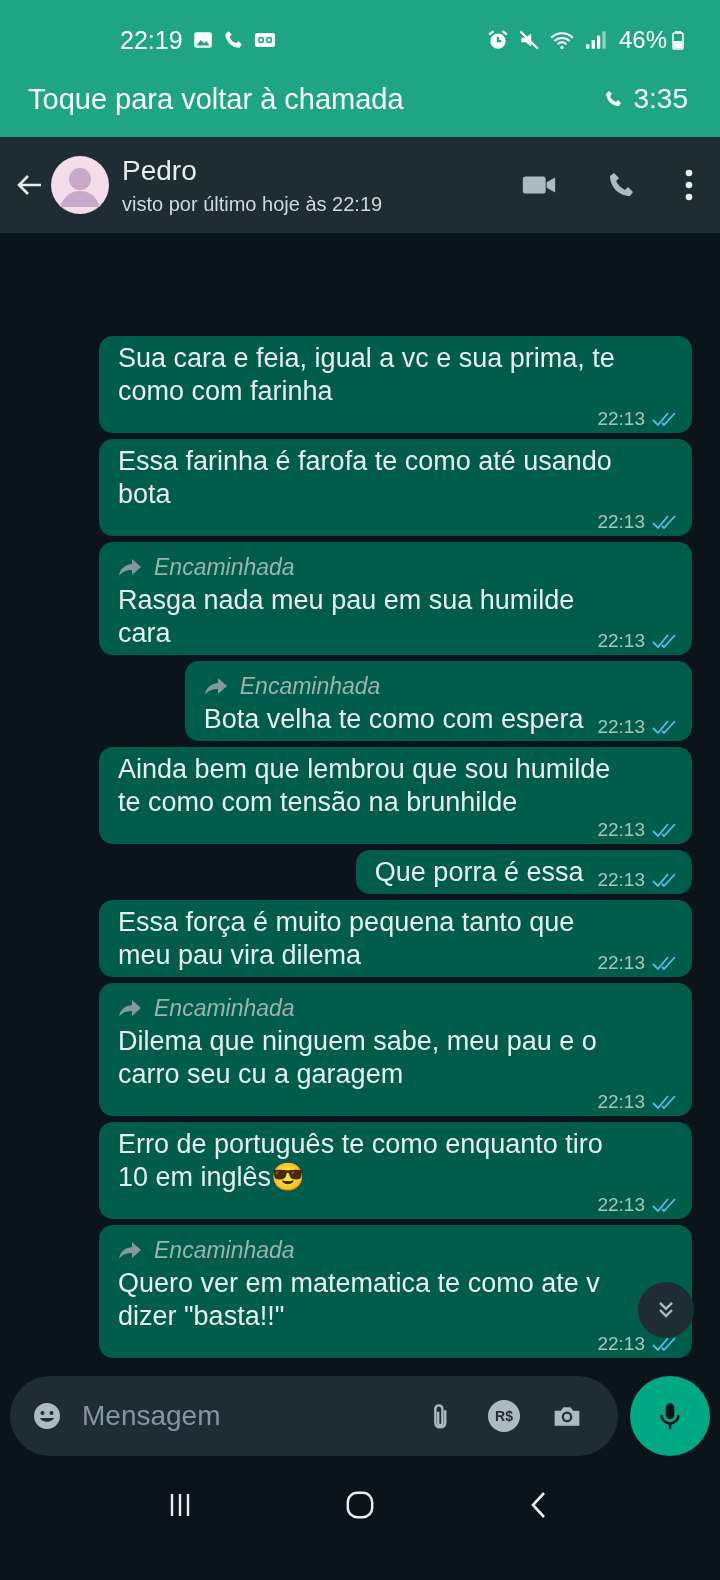 This screenshot has height=1580, width=720. I want to click on avatar, so click(80, 185).